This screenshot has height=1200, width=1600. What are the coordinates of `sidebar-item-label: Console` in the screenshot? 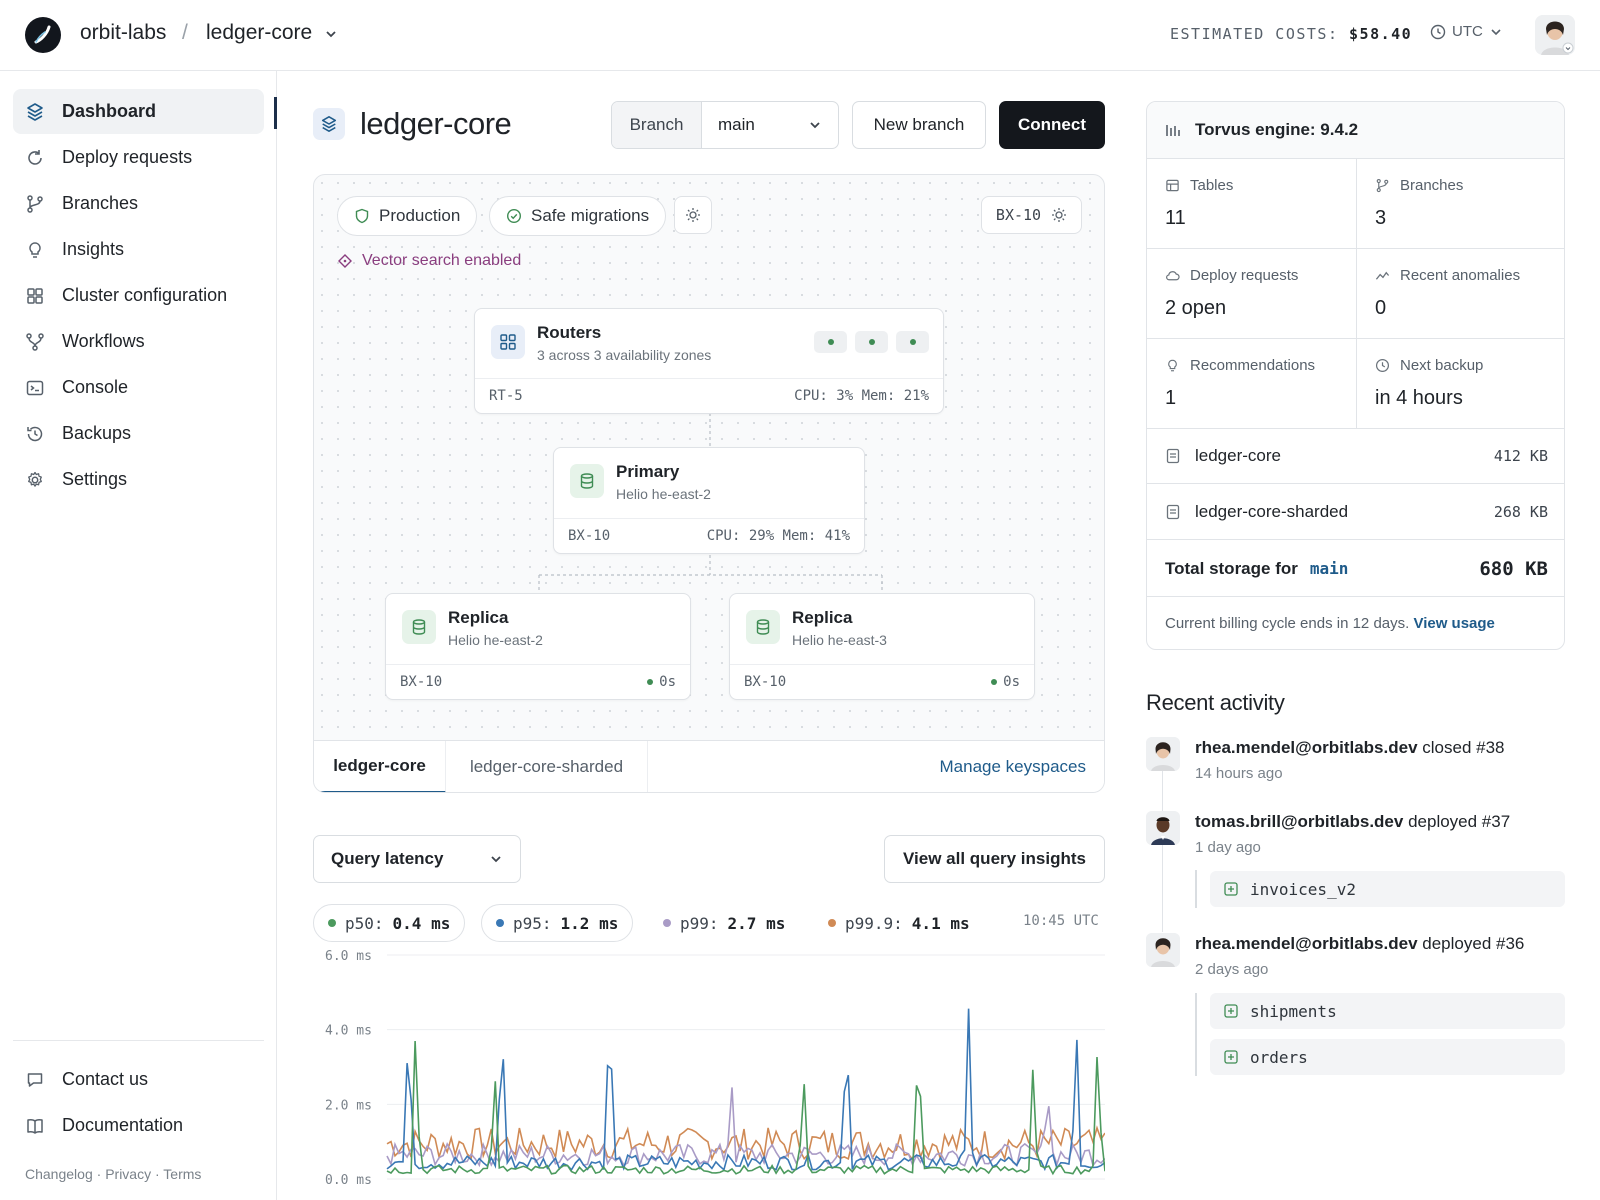 It's located at (95, 387).